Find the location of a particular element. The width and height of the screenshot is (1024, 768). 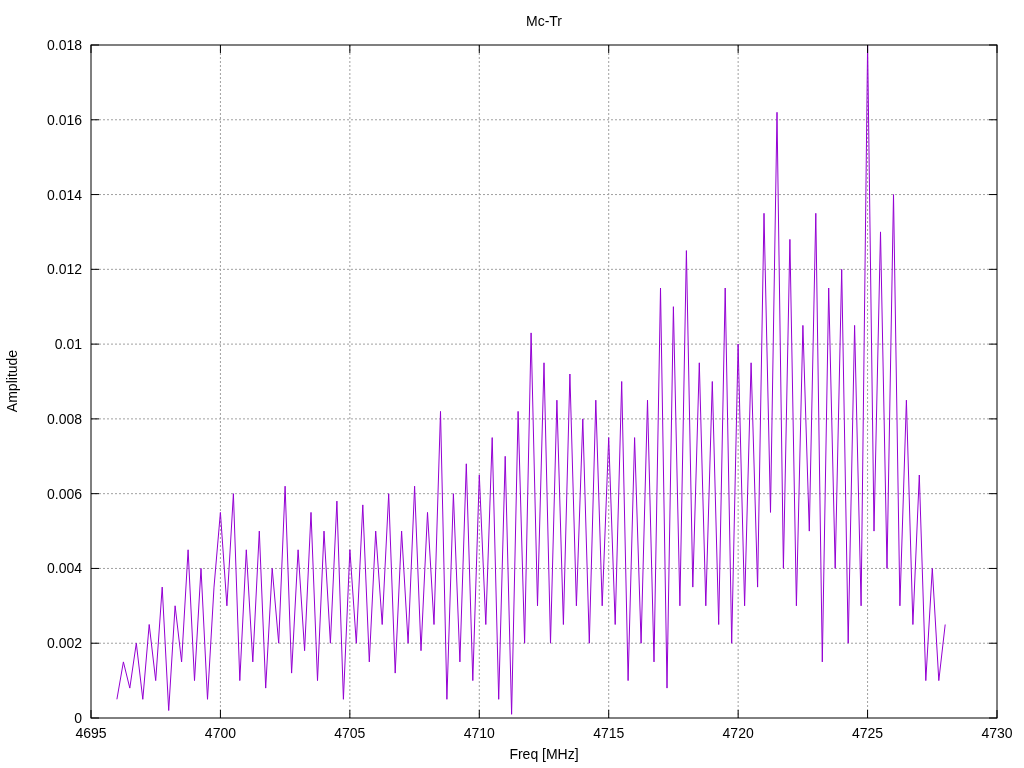

tick-label: 4700 is located at coordinates (220, 733).